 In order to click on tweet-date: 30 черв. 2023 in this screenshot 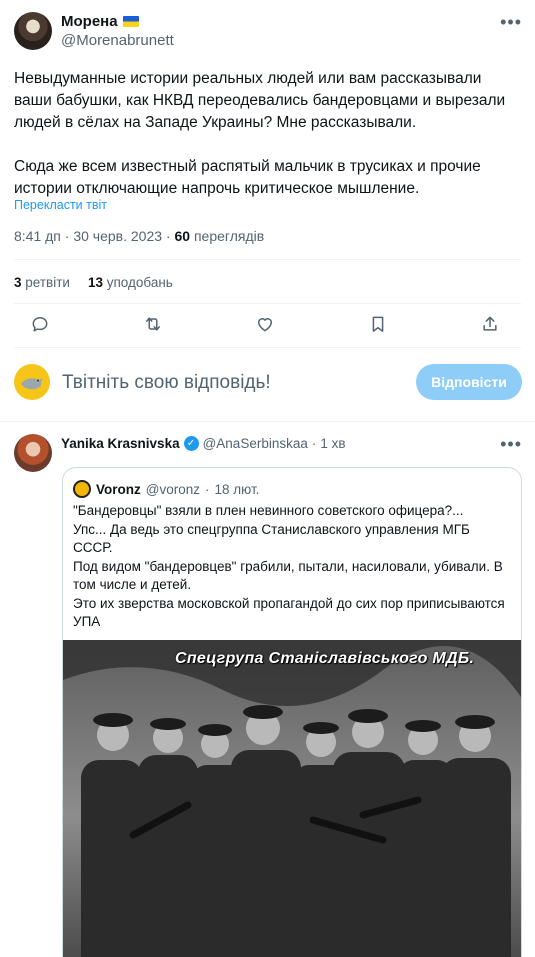, I will do `click(117, 236)`.